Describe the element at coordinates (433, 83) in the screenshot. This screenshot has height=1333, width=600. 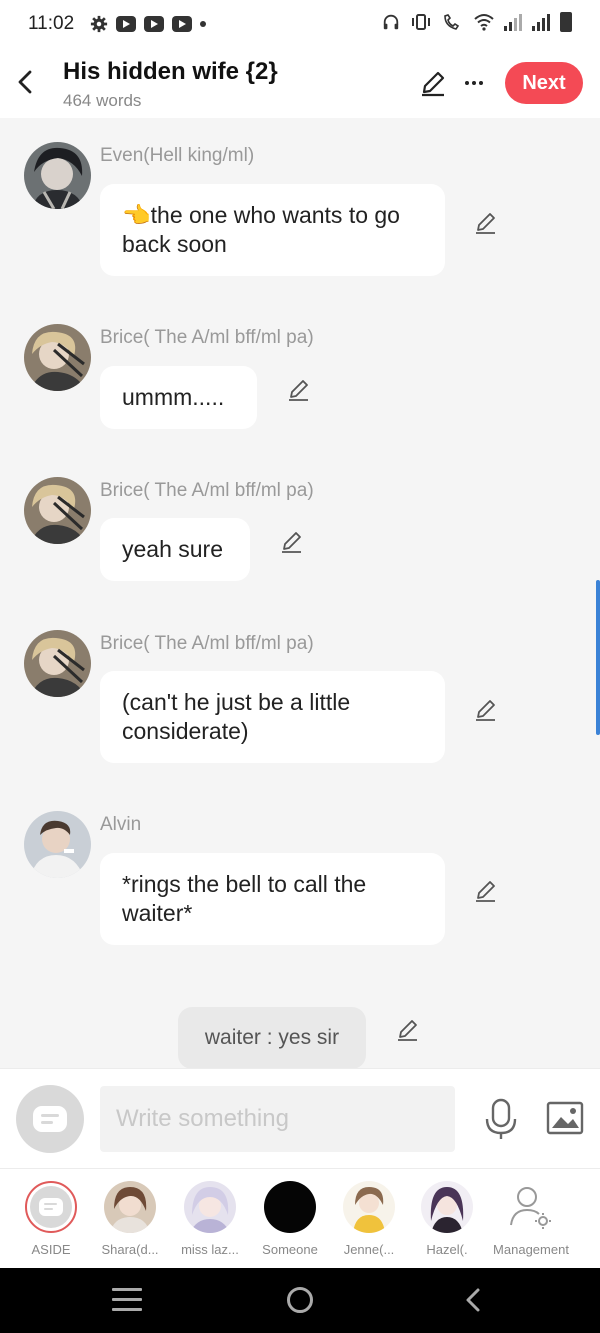
I see `edit-title-pencil-icon` at that location.